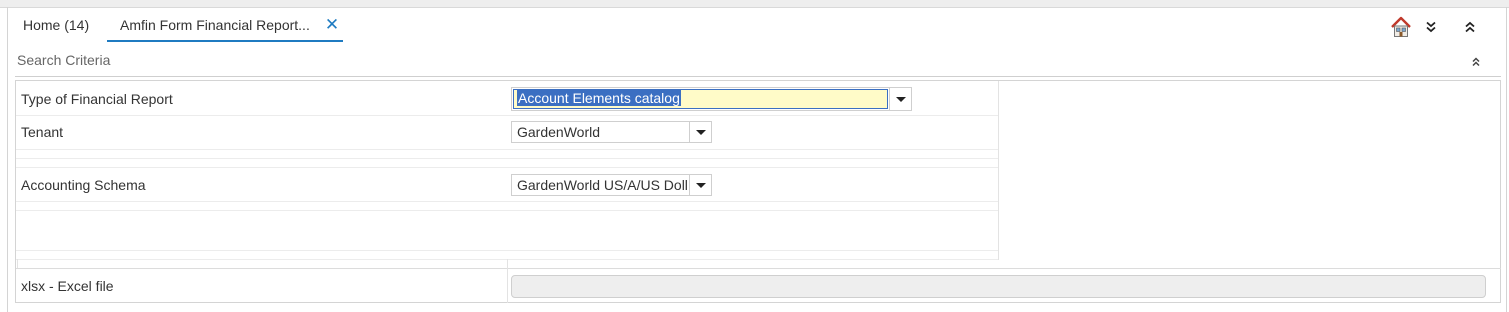 The height and width of the screenshot is (312, 1509). I want to click on accounting-schema-label: Accounting Schema, so click(83, 185).